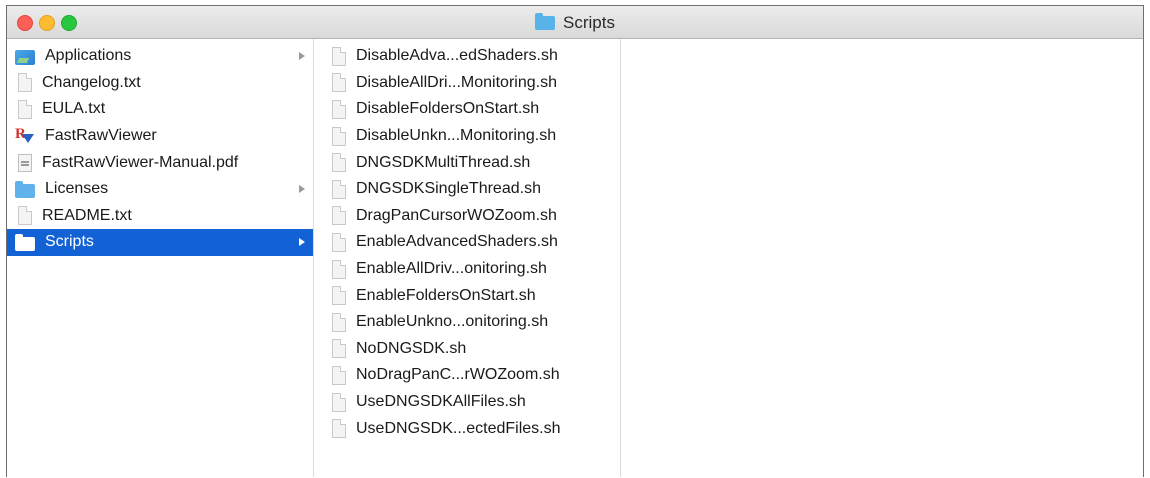 The height and width of the screenshot is (478, 1150). What do you see at coordinates (140, 162) in the screenshot?
I see `file-name: FastRawViewer-Manual.pdf` at bounding box center [140, 162].